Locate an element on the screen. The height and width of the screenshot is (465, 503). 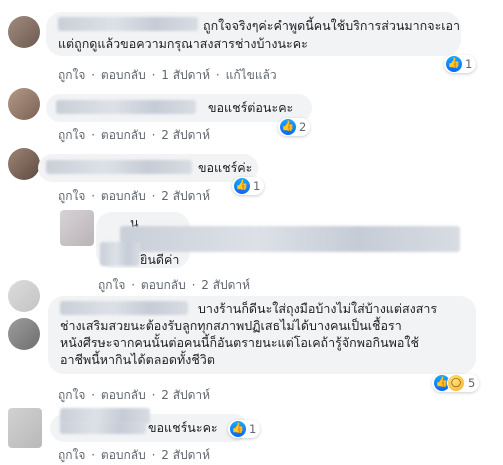
edited-label: แก้ไขแล้ว is located at coordinates (251, 75).